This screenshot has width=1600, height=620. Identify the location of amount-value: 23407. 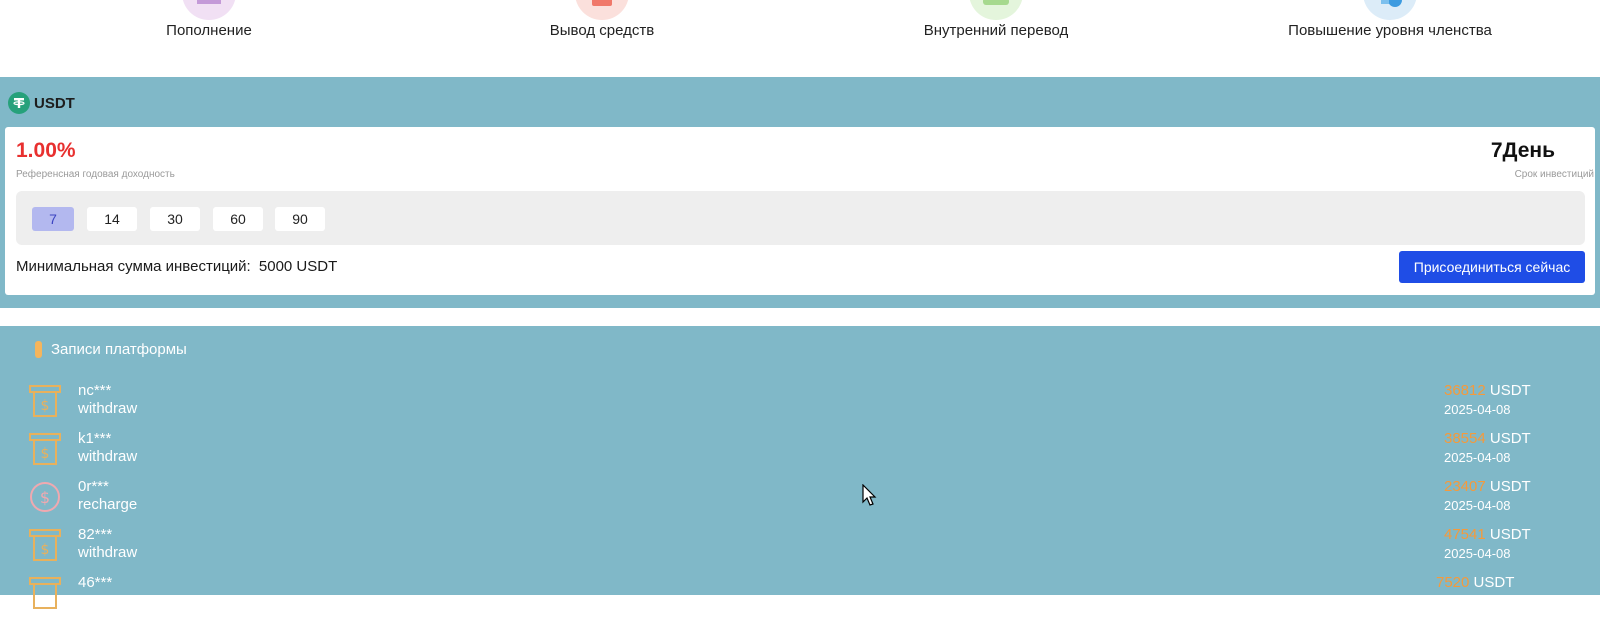
(1465, 486).